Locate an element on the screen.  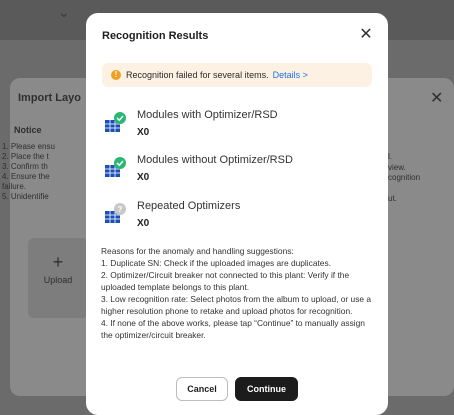
background-notice-title: Notice is located at coordinates (28, 130).